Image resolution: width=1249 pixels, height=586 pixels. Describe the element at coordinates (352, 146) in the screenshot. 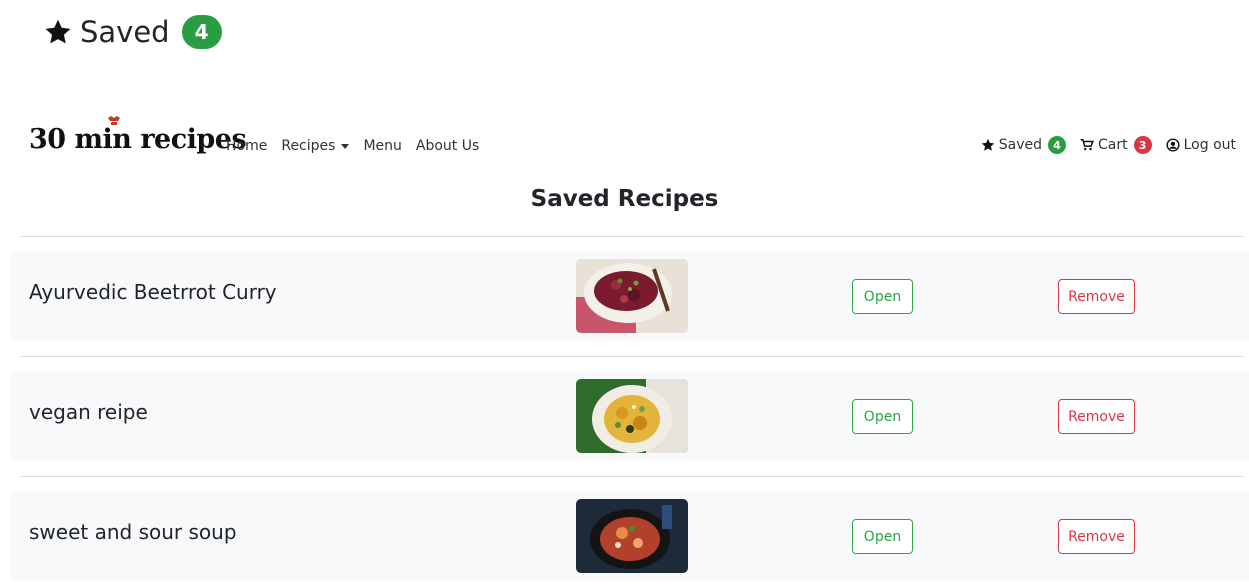

I see `nav-links: Home Recipes Menu About Us` at that location.